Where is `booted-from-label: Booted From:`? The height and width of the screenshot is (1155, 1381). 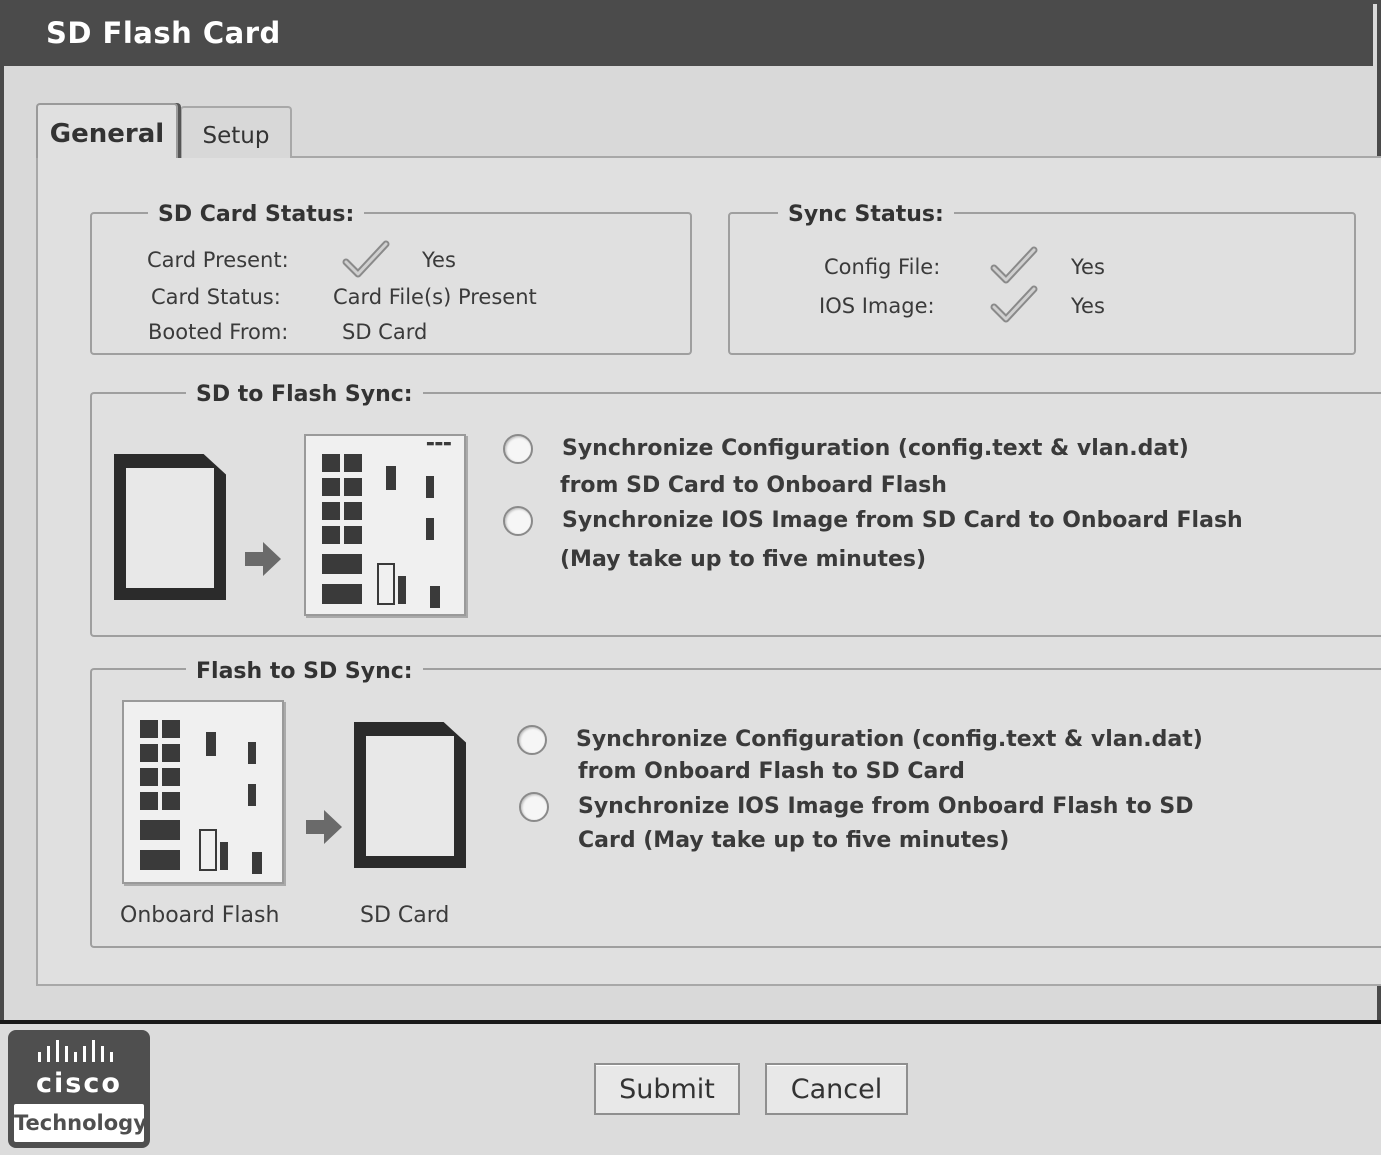 booted-from-label: Booted From: is located at coordinates (218, 332).